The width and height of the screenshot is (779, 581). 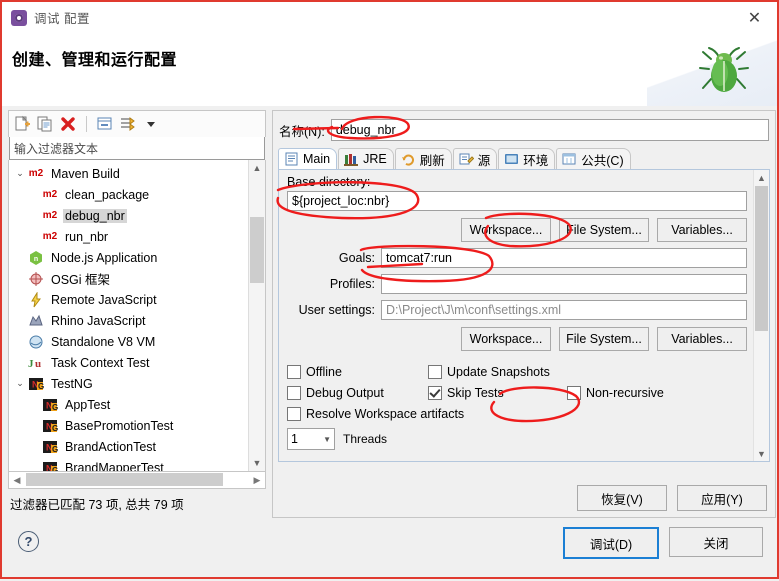 I want to click on tab-label: 源, so click(x=484, y=160).